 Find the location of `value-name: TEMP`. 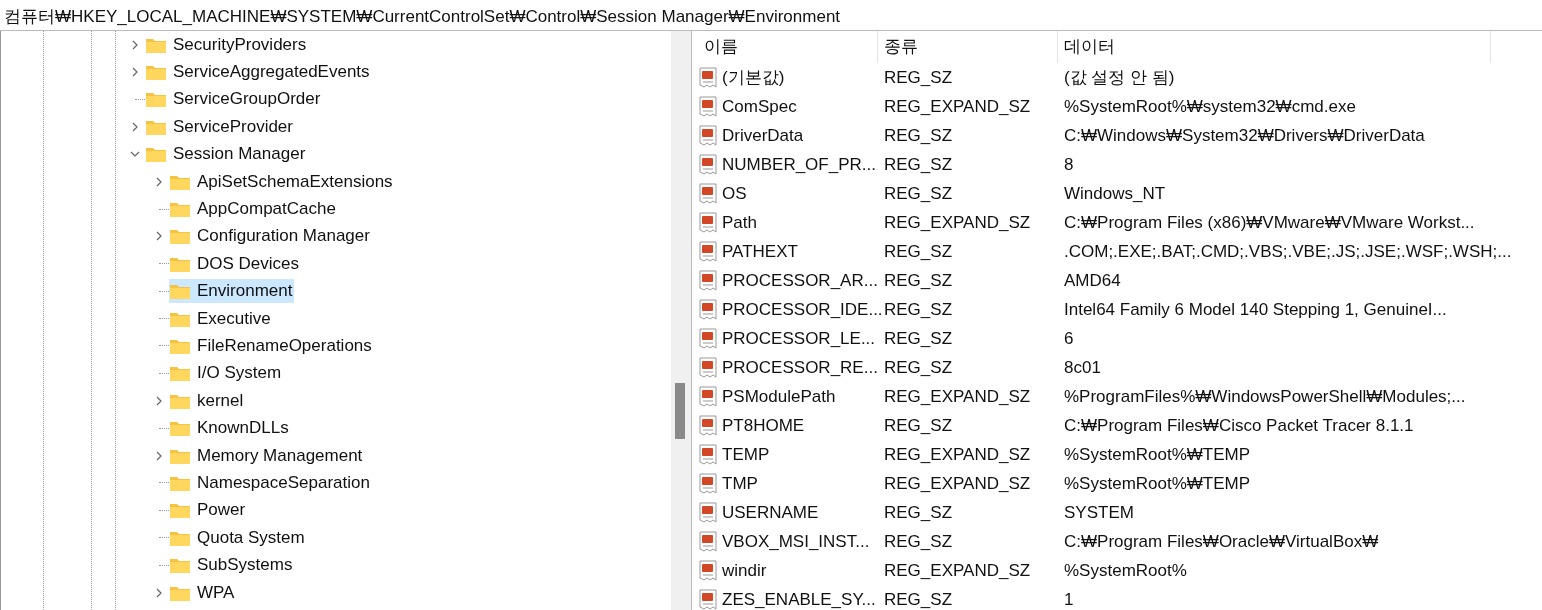

value-name: TEMP is located at coordinates (746, 454).